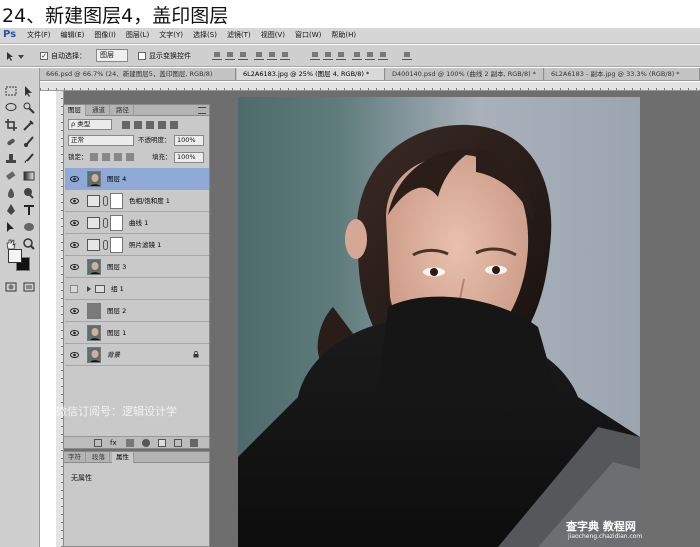 The image size is (700, 547). What do you see at coordinates (130, 157) in the screenshot?
I see `lock-all-icon` at bounding box center [130, 157].